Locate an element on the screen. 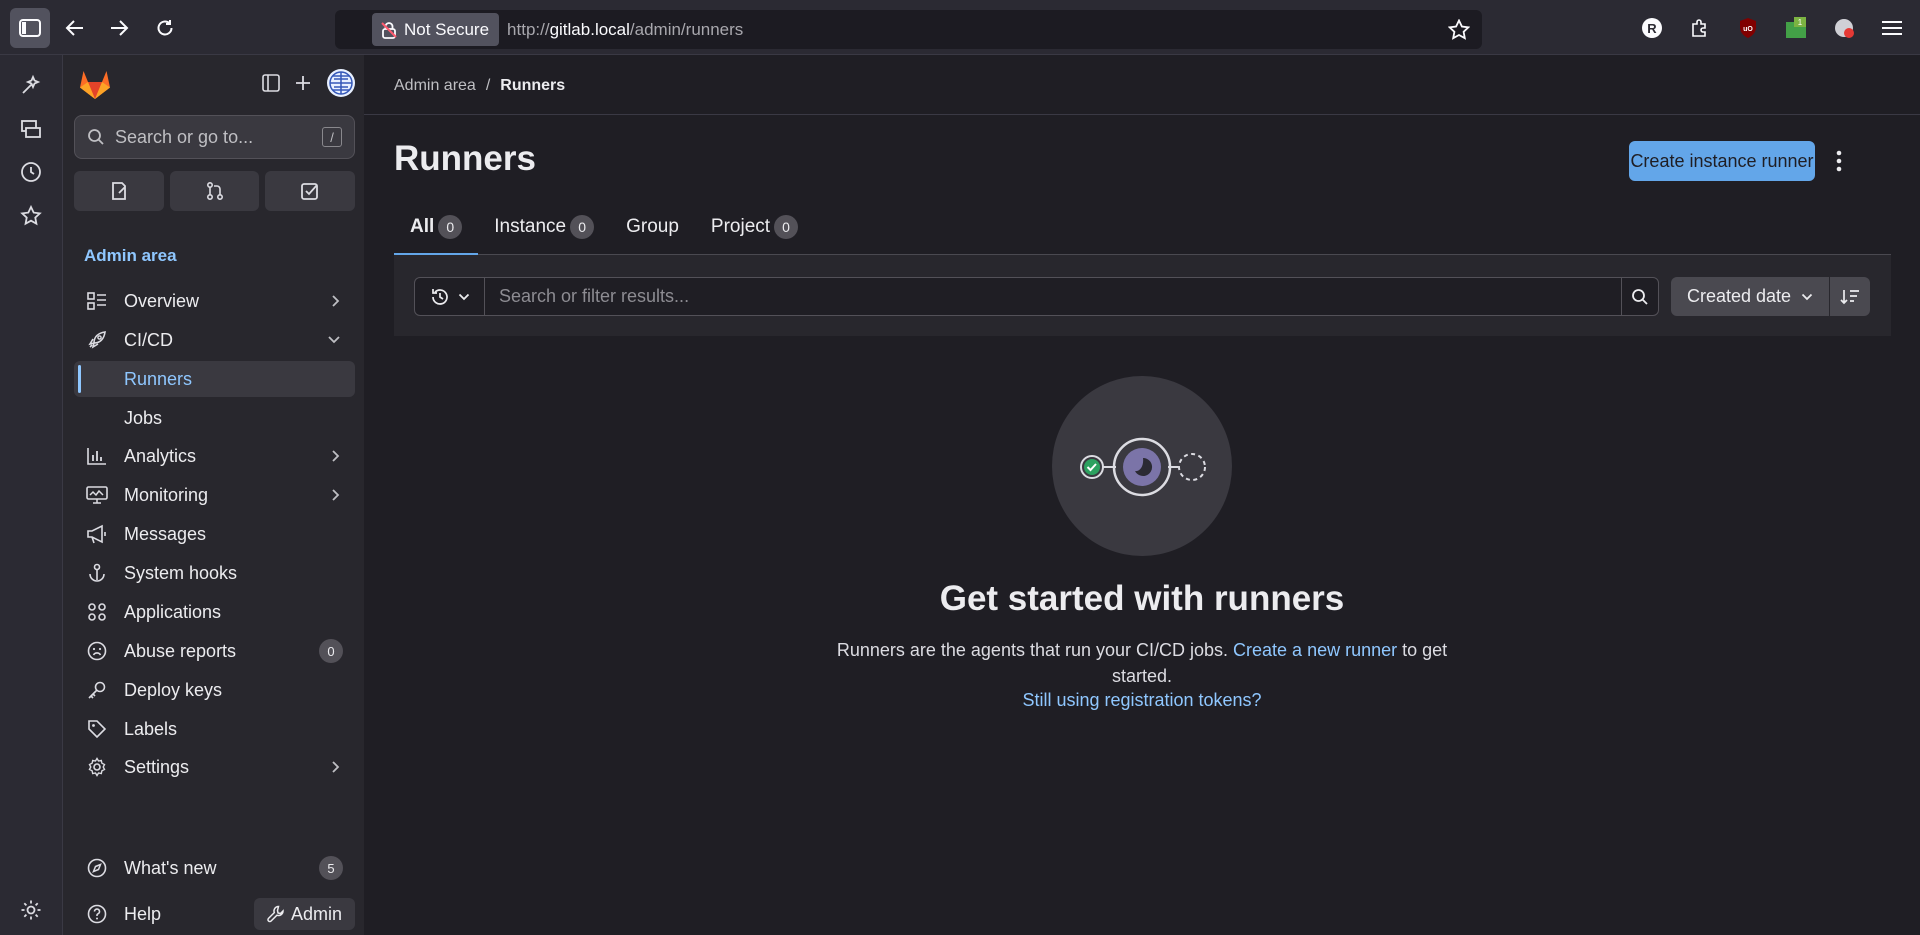  forward-icon is located at coordinates (119, 28).